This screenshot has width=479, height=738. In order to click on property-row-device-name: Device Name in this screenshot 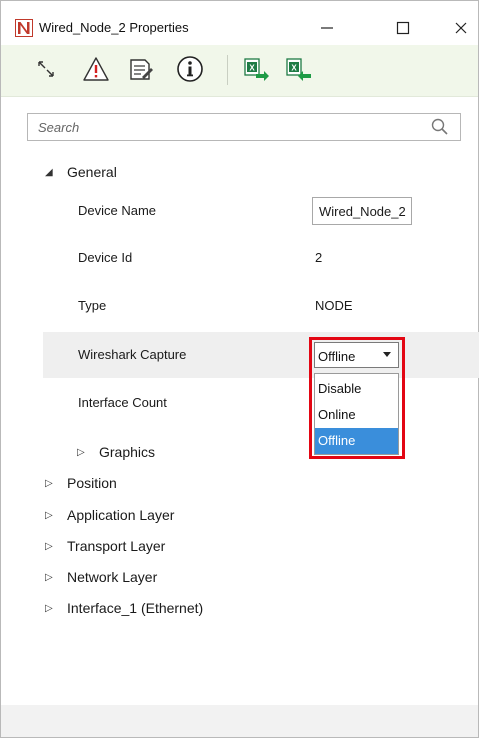, I will do `click(261, 211)`.